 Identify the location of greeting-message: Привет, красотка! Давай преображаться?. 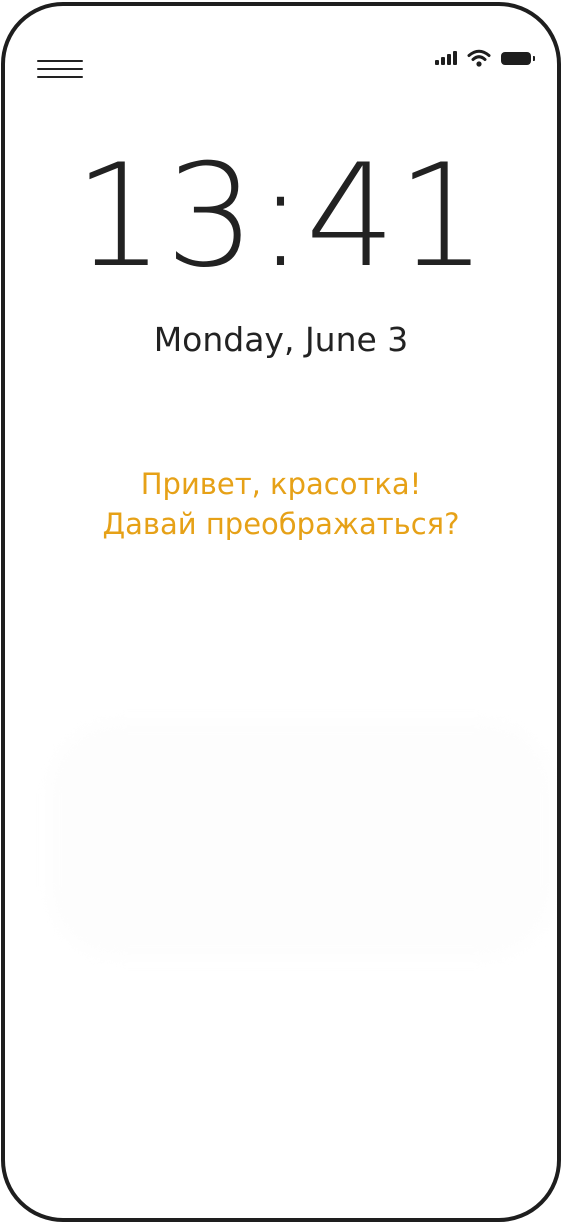
(281, 504).